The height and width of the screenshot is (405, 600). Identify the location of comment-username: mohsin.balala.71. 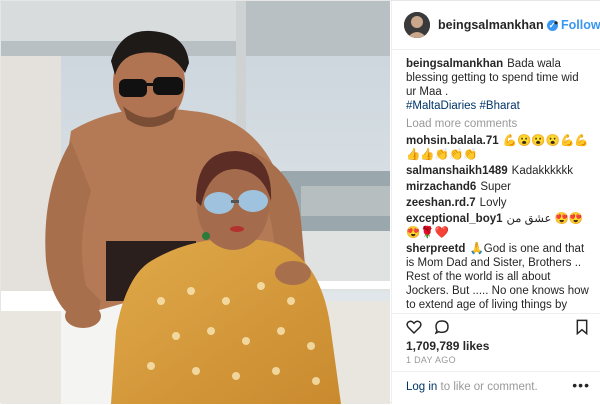
(452, 141).